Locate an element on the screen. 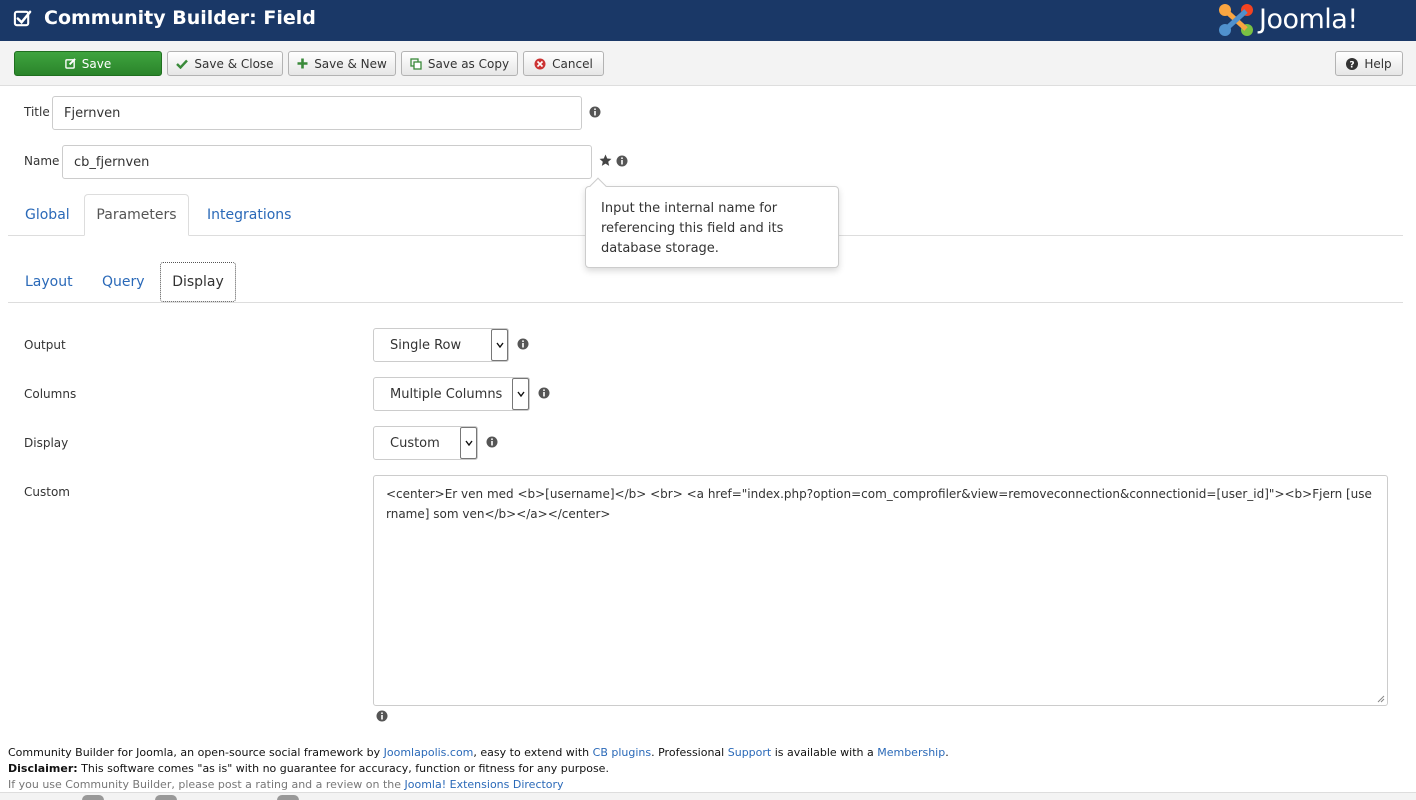 The height and width of the screenshot is (800, 1416). save-button-label: Save is located at coordinates (96, 63).